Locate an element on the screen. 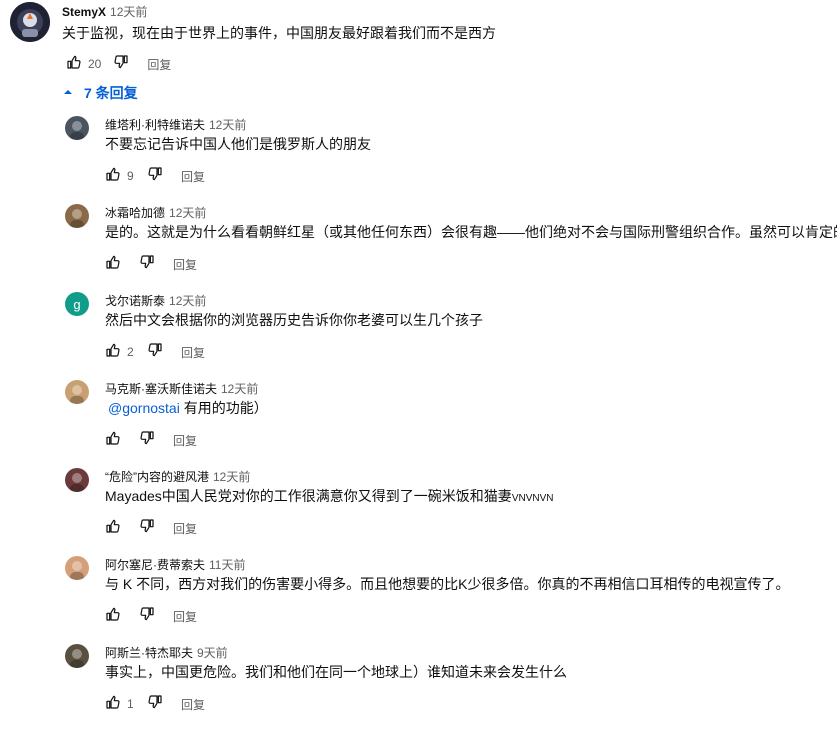 The image size is (837, 735). comment-text-body: 事实上，中国更危险。我们和他们在同一个地球上）谁知道未来会发生什么 is located at coordinates (336, 672).